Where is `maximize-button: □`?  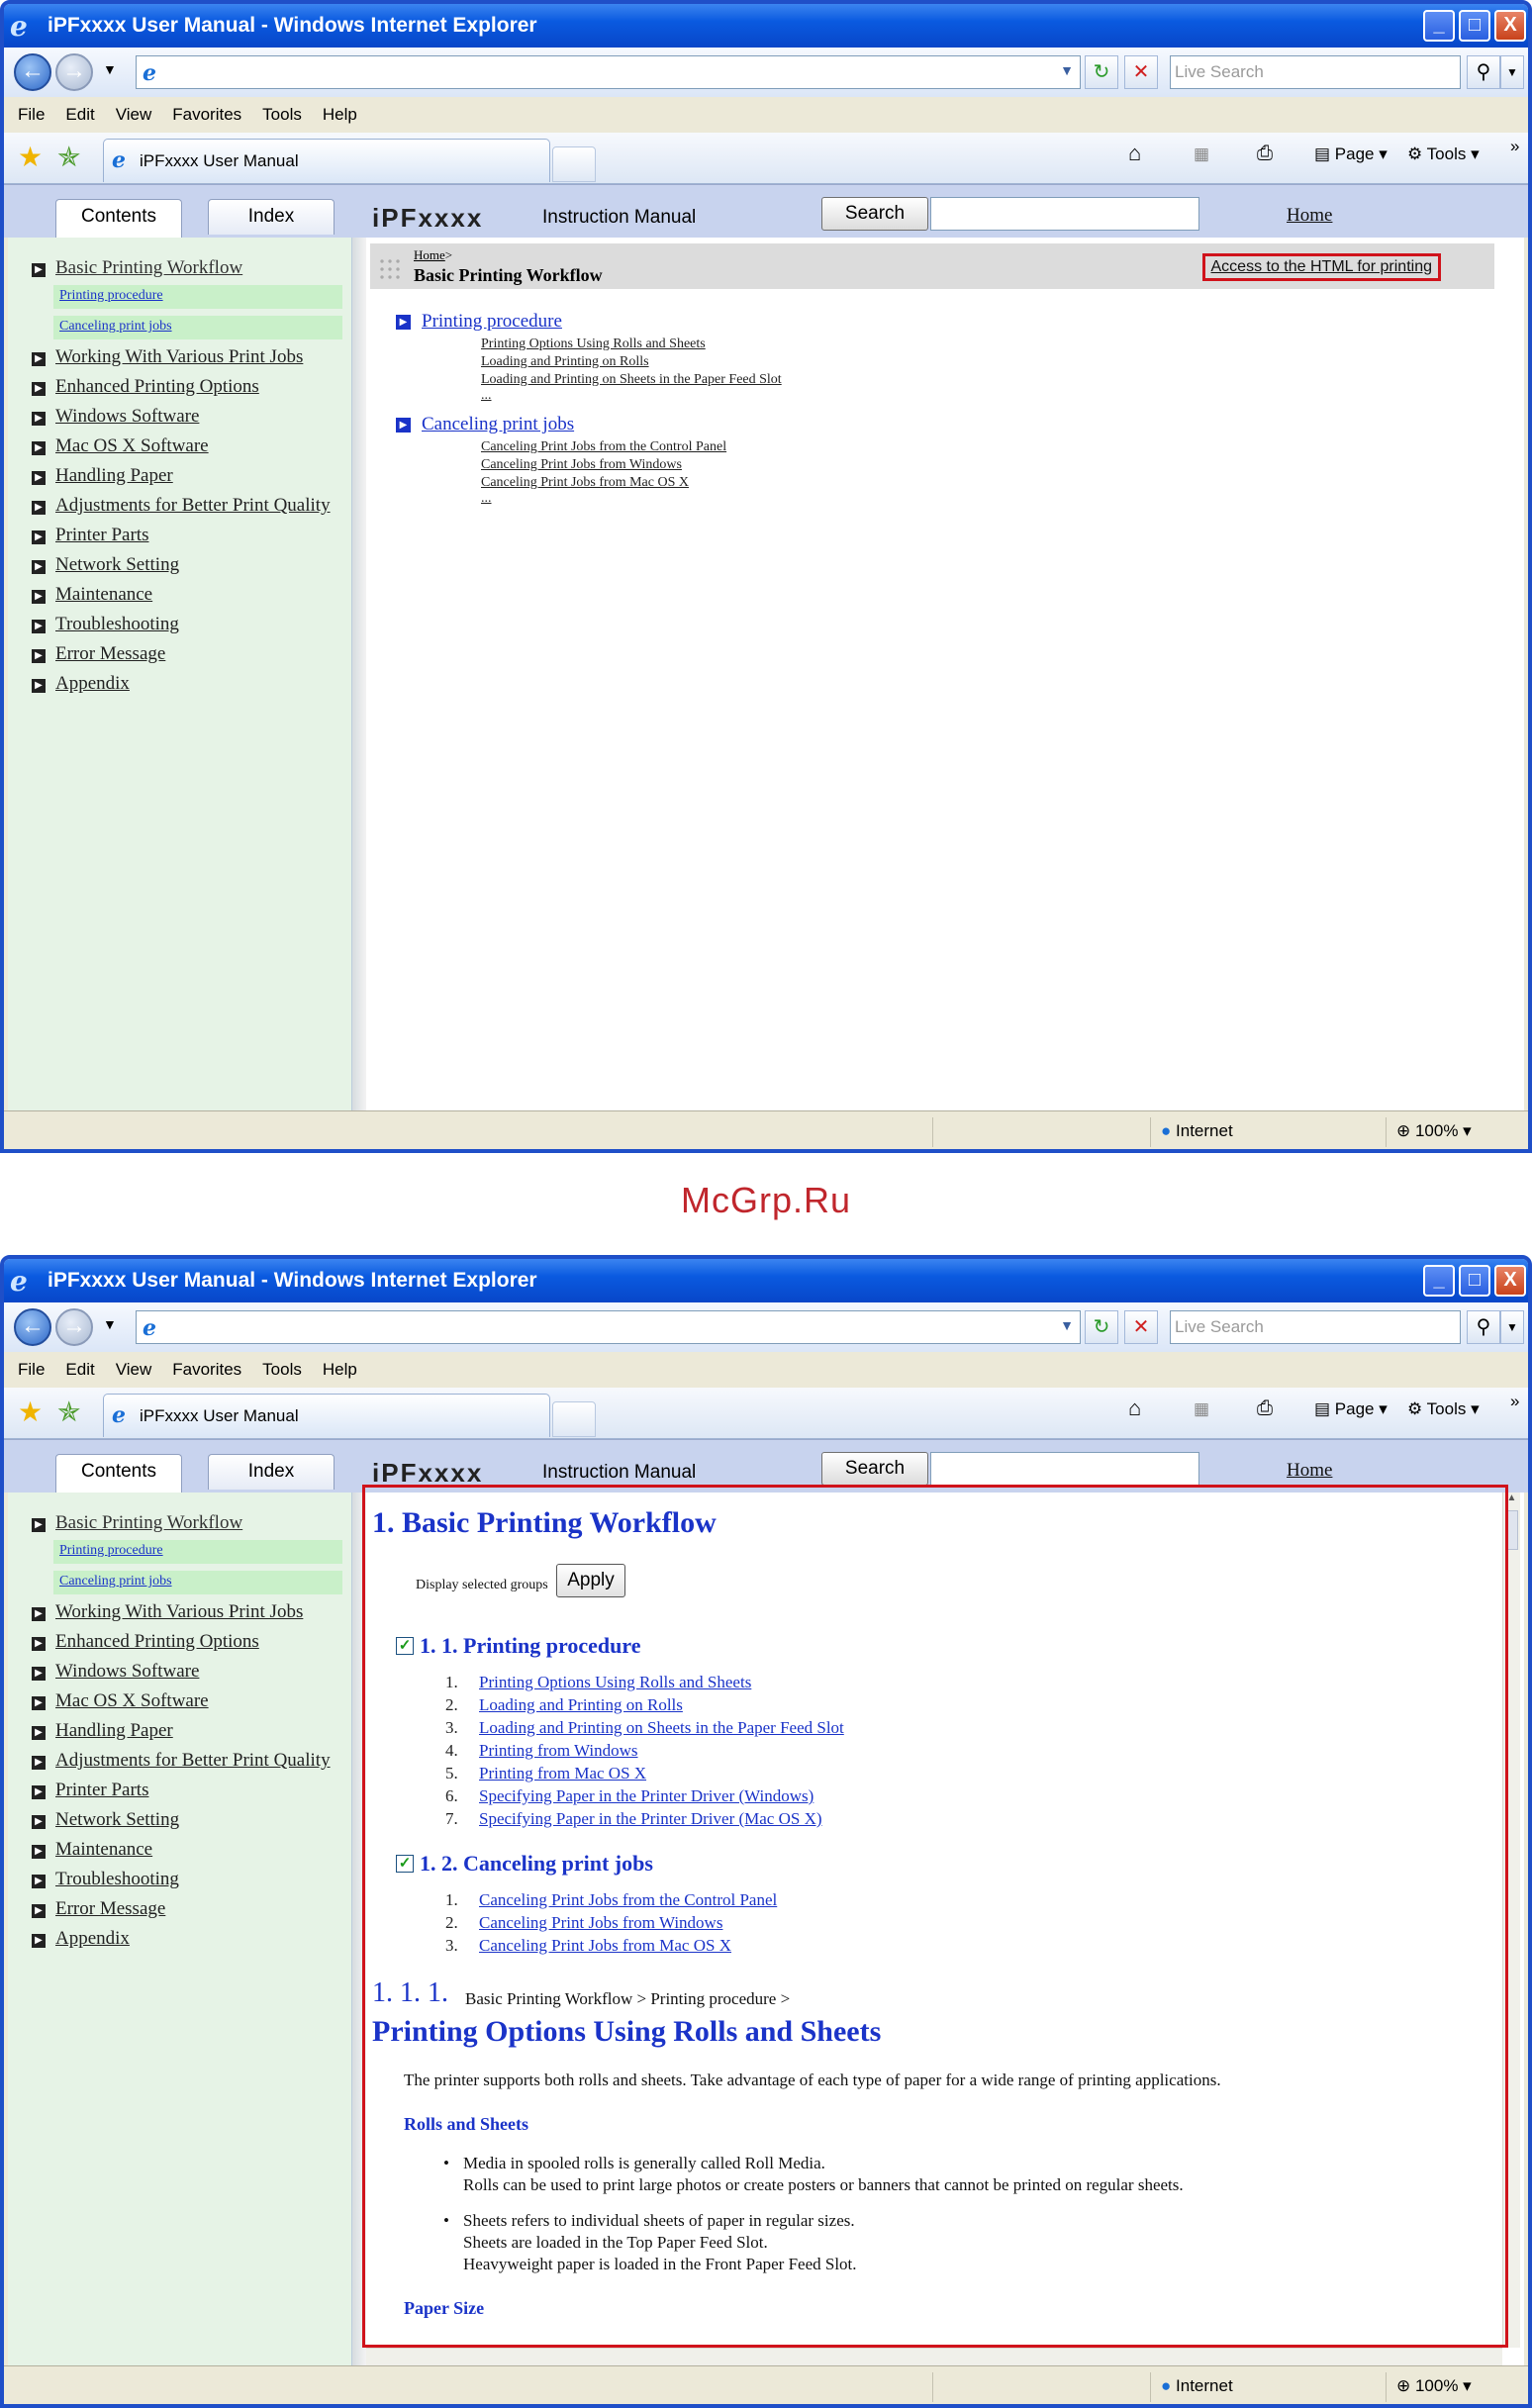
maximize-button: □ is located at coordinates (1474, 26).